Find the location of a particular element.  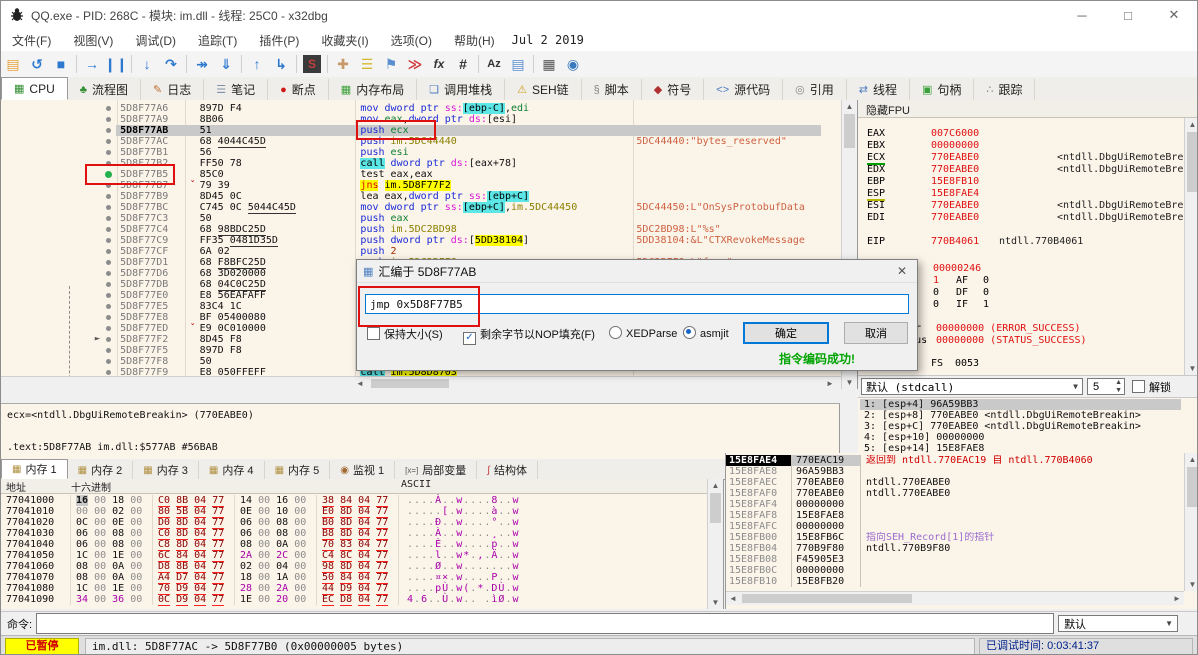

tab-句柄: ▣ 句柄 is located at coordinates (942, 89).